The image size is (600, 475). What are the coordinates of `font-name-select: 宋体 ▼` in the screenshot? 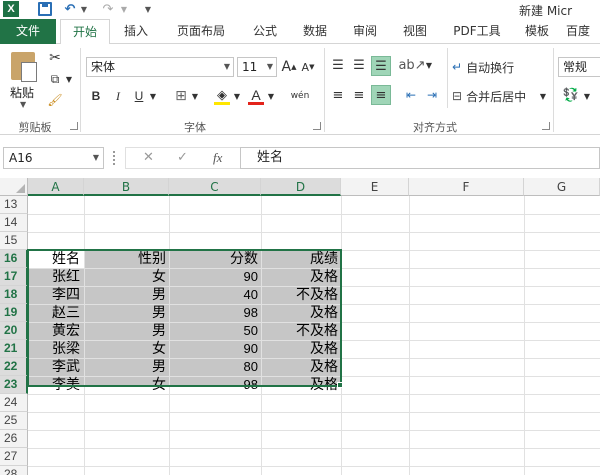 It's located at (160, 67).